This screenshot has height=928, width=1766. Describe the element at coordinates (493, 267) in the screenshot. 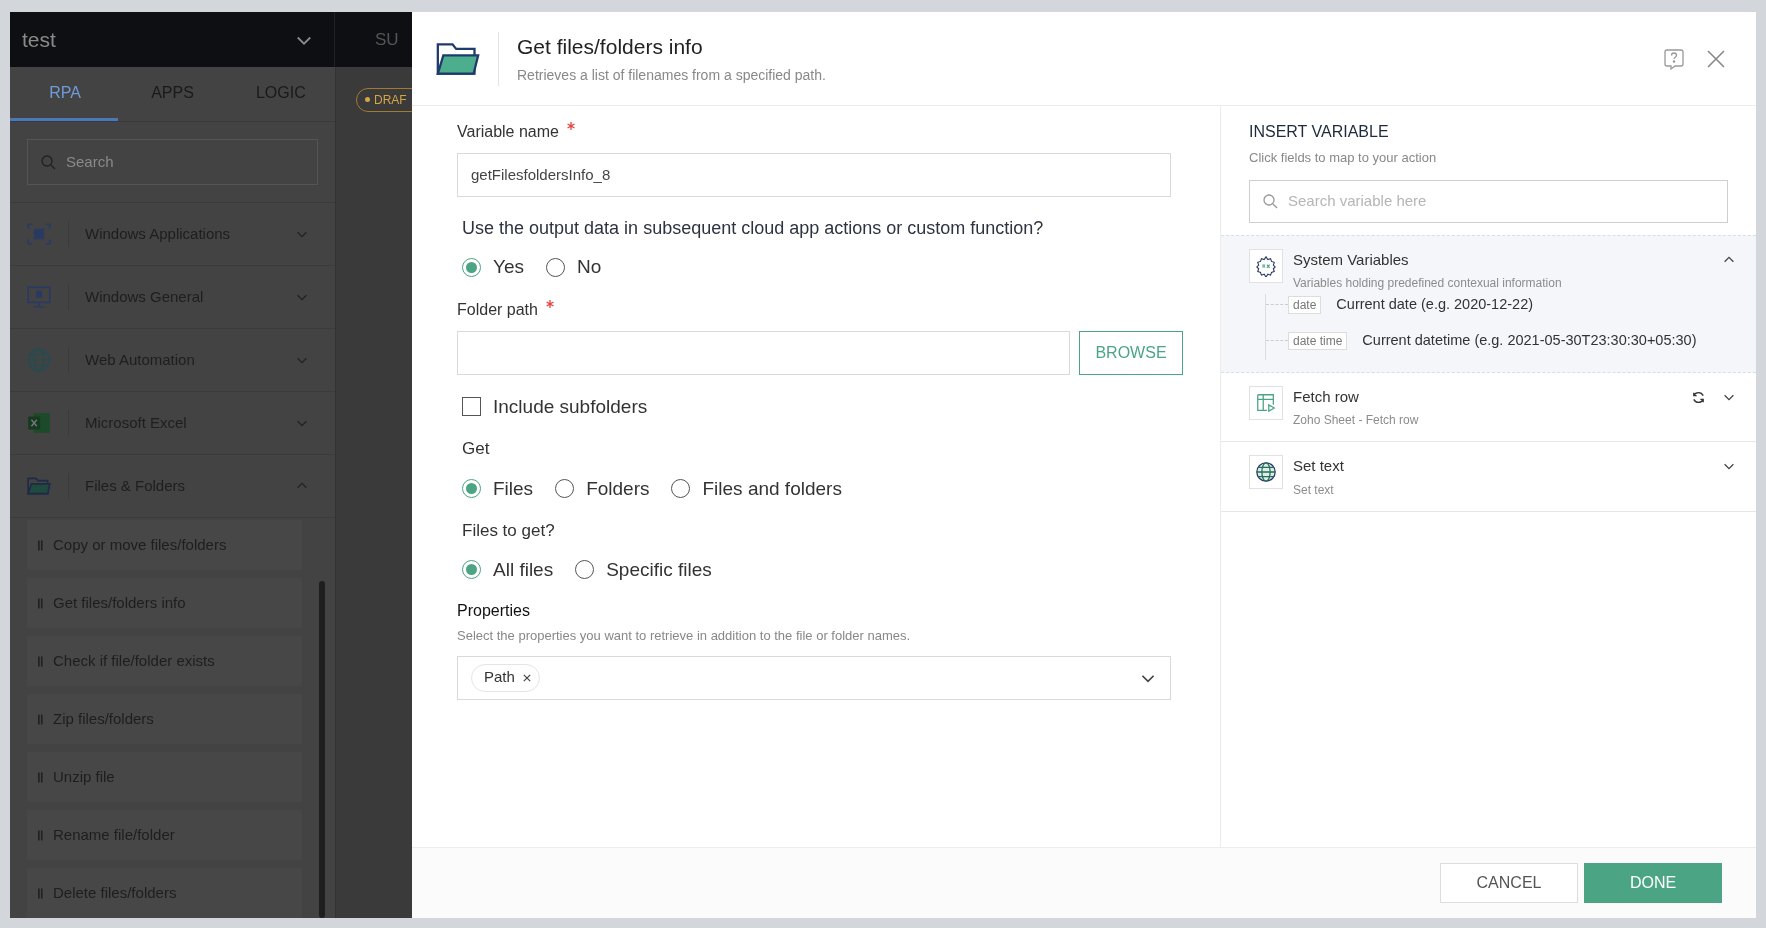

I see `radio-option: Yes` at that location.